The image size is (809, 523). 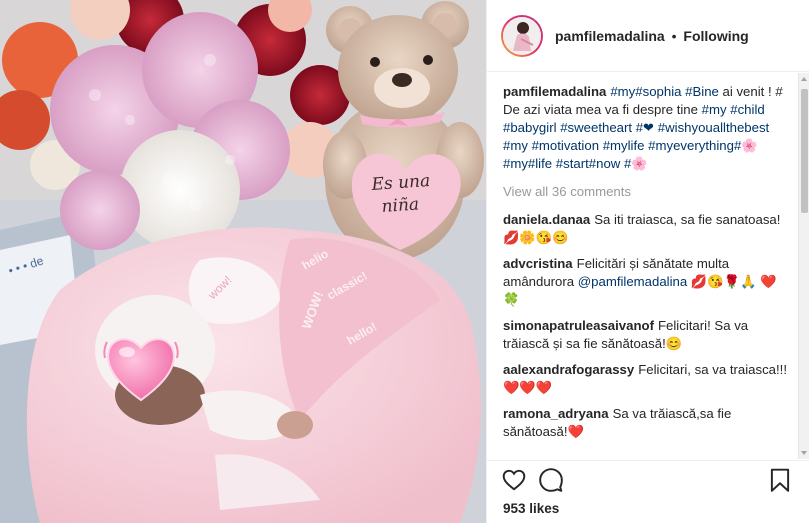 I want to click on likes-count: 953 likes, so click(x=531, y=508).